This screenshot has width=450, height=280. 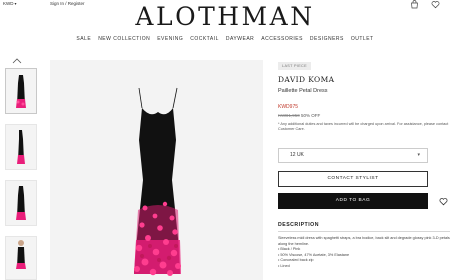 I want to click on size-select: 12 UK ▾, so click(x=353, y=155).